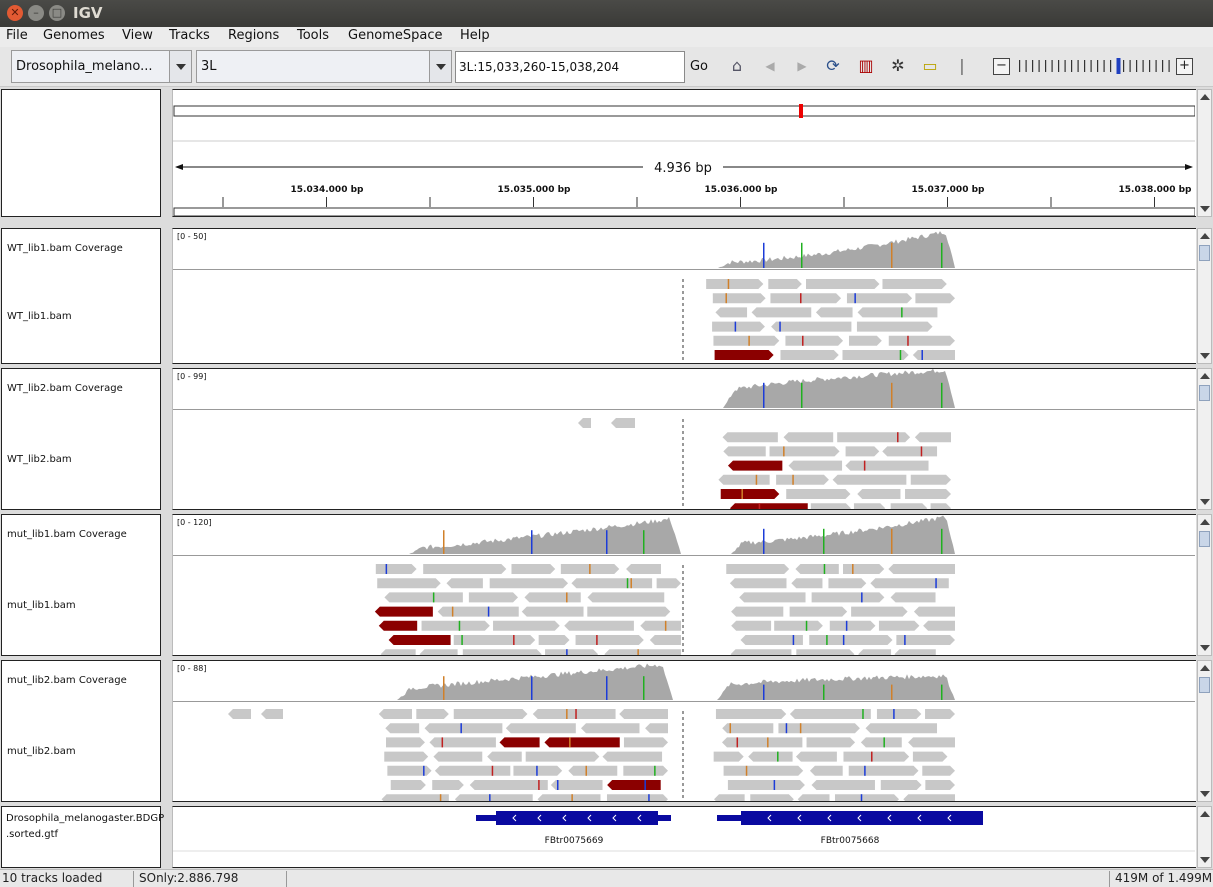 The width and height of the screenshot is (1213, 887). What do you see at coordinates (699, 67) in the screenshot?
I see `go-button: Go` at bounding box center [699, 67].